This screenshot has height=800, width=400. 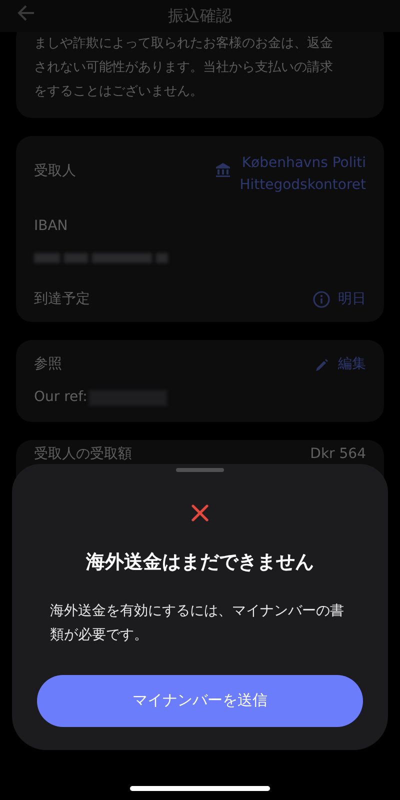 What do you see at coordinates (62, 299) in the screenshot?
I see `arrival-label: 到達予定` at bounding box center [62, 299].